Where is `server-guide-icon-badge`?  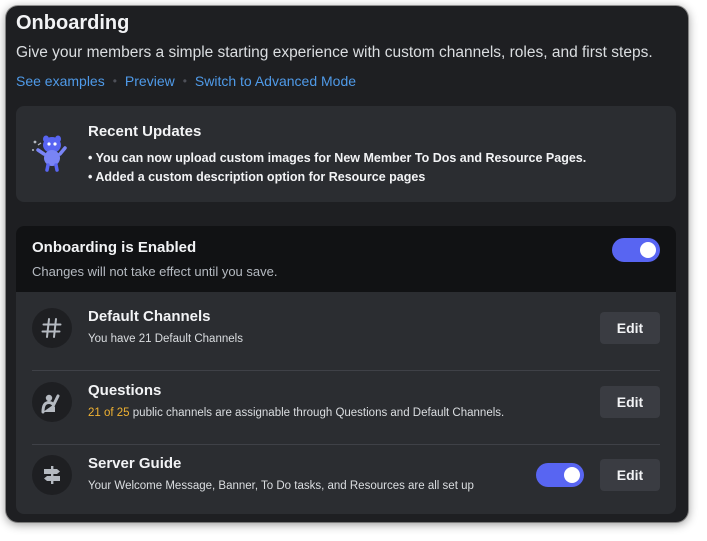
server-guide-icon-badge is located at coordinates (52, 475).